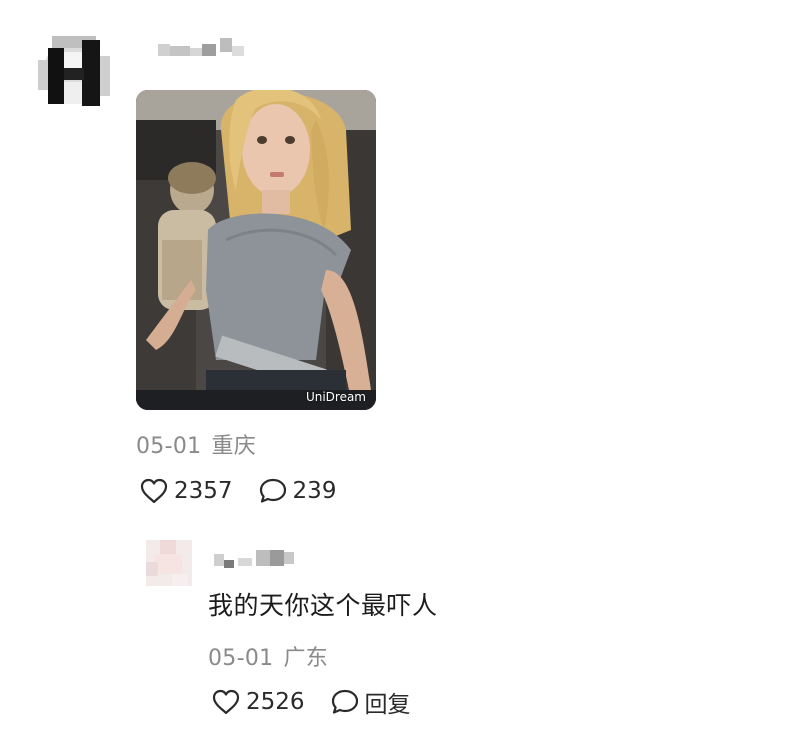  What do you see at coordinates (234, 446) in the screenshot?
I see `post-location: 重庆` at bounding box center [234, 446].